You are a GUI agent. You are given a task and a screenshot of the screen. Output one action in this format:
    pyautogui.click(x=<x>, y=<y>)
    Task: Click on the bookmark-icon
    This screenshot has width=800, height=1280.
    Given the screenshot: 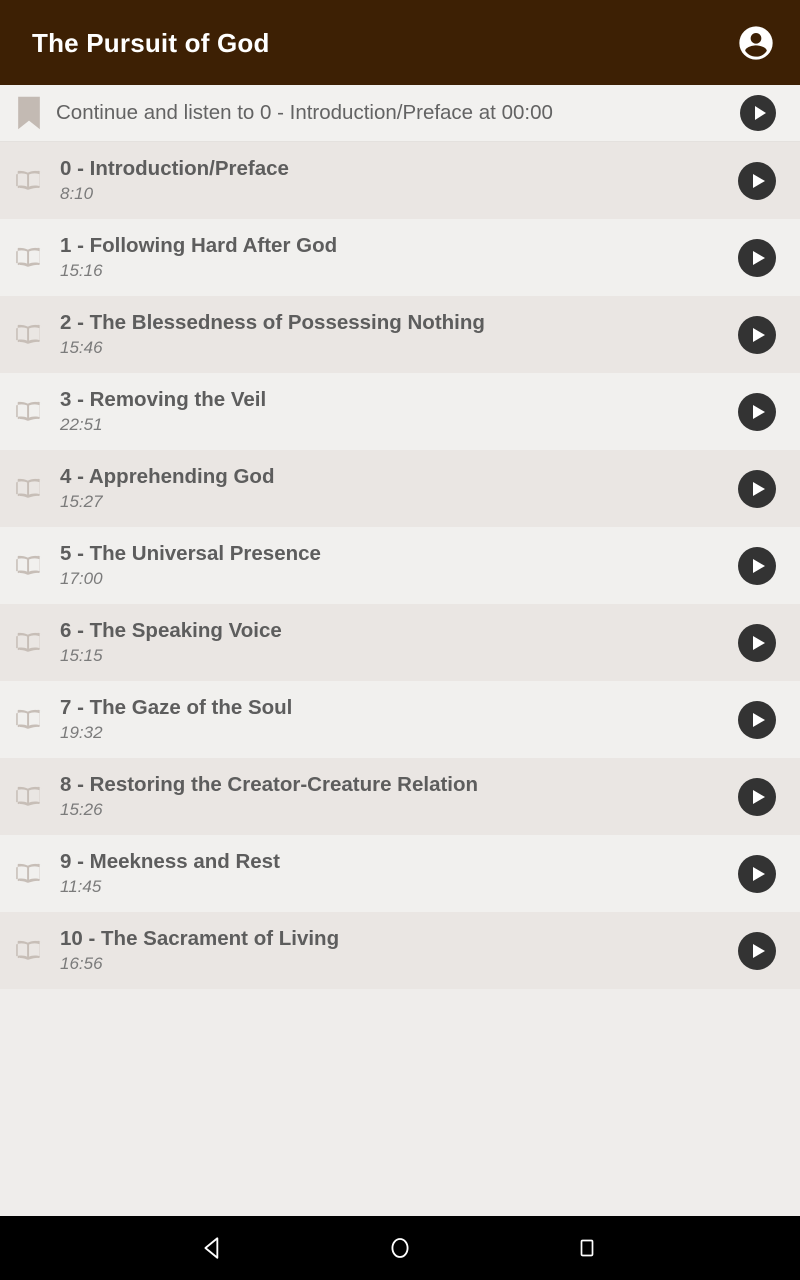 What is the action you would take?
    pyautogui.click(x=29, y=113)
    